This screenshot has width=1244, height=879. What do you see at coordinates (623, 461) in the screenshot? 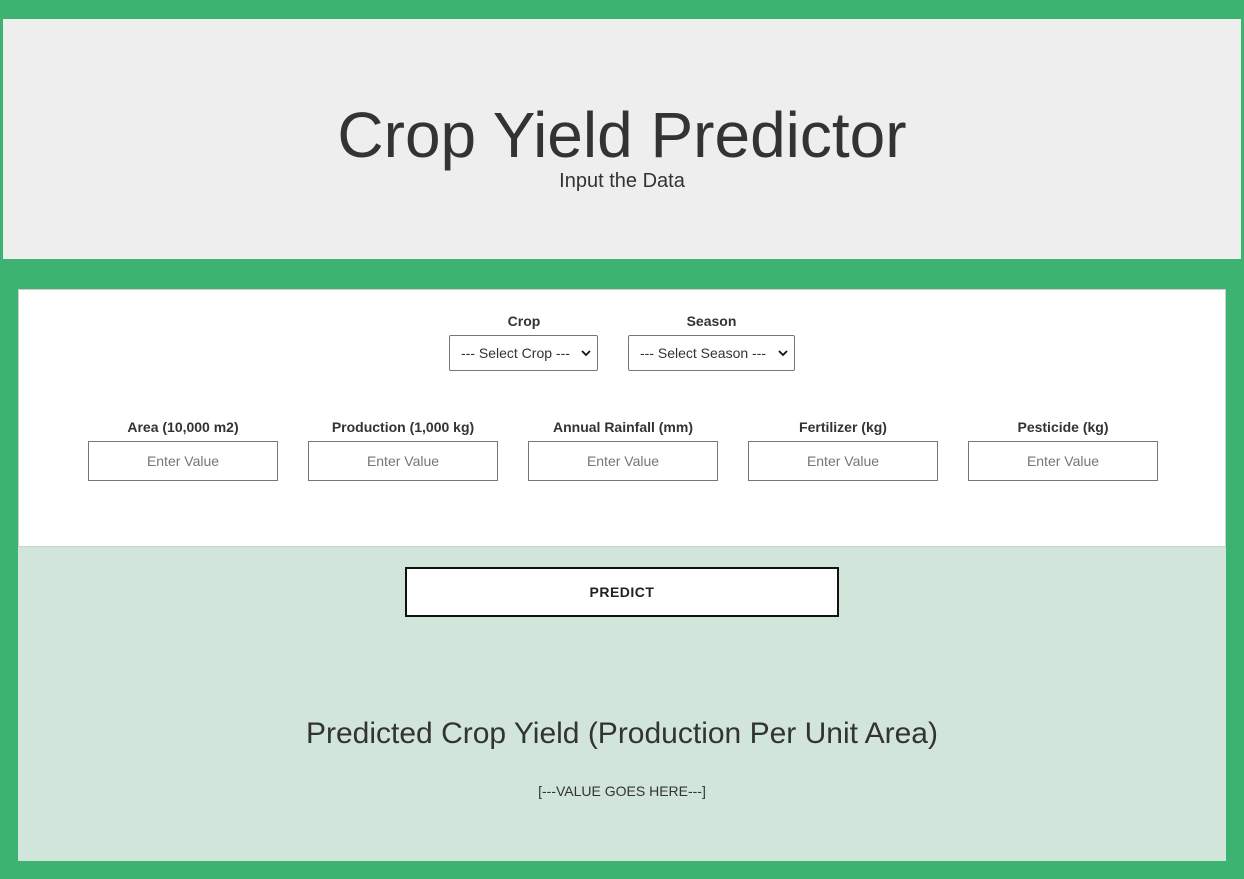
I see `annual-rainfall-input` at bounding box center [623, 461].